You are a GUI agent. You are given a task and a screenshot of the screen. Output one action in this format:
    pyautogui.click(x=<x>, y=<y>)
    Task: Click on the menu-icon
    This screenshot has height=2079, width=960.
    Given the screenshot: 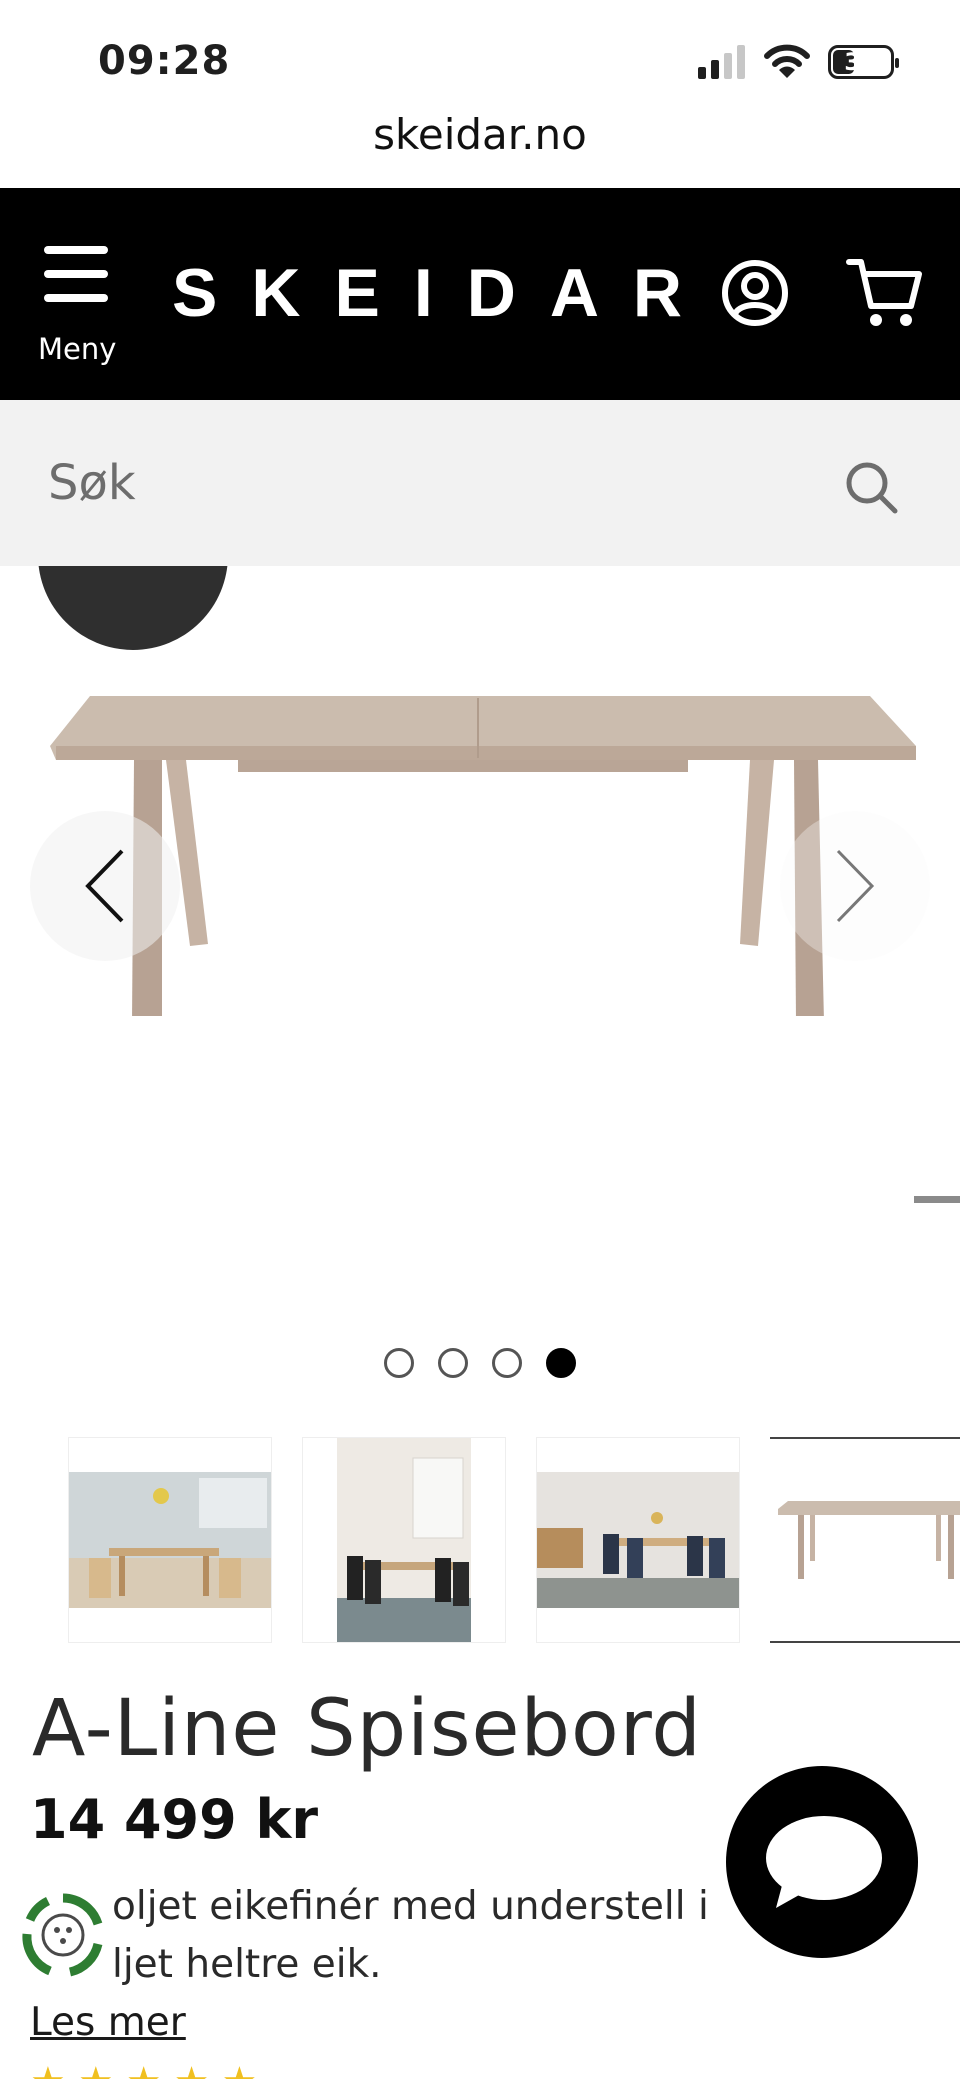 What is the action you would take?
    pyautogui.click(x=76, y=274)
    